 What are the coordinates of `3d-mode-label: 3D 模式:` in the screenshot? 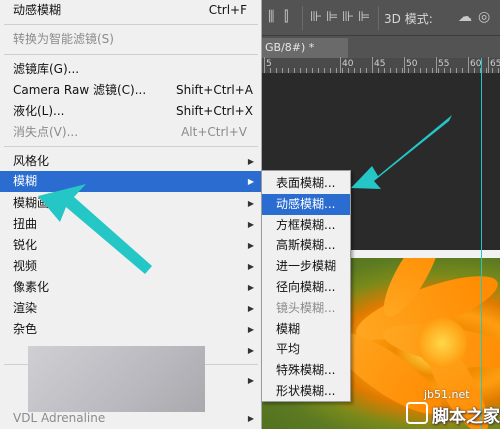 It's located at (408, 19).